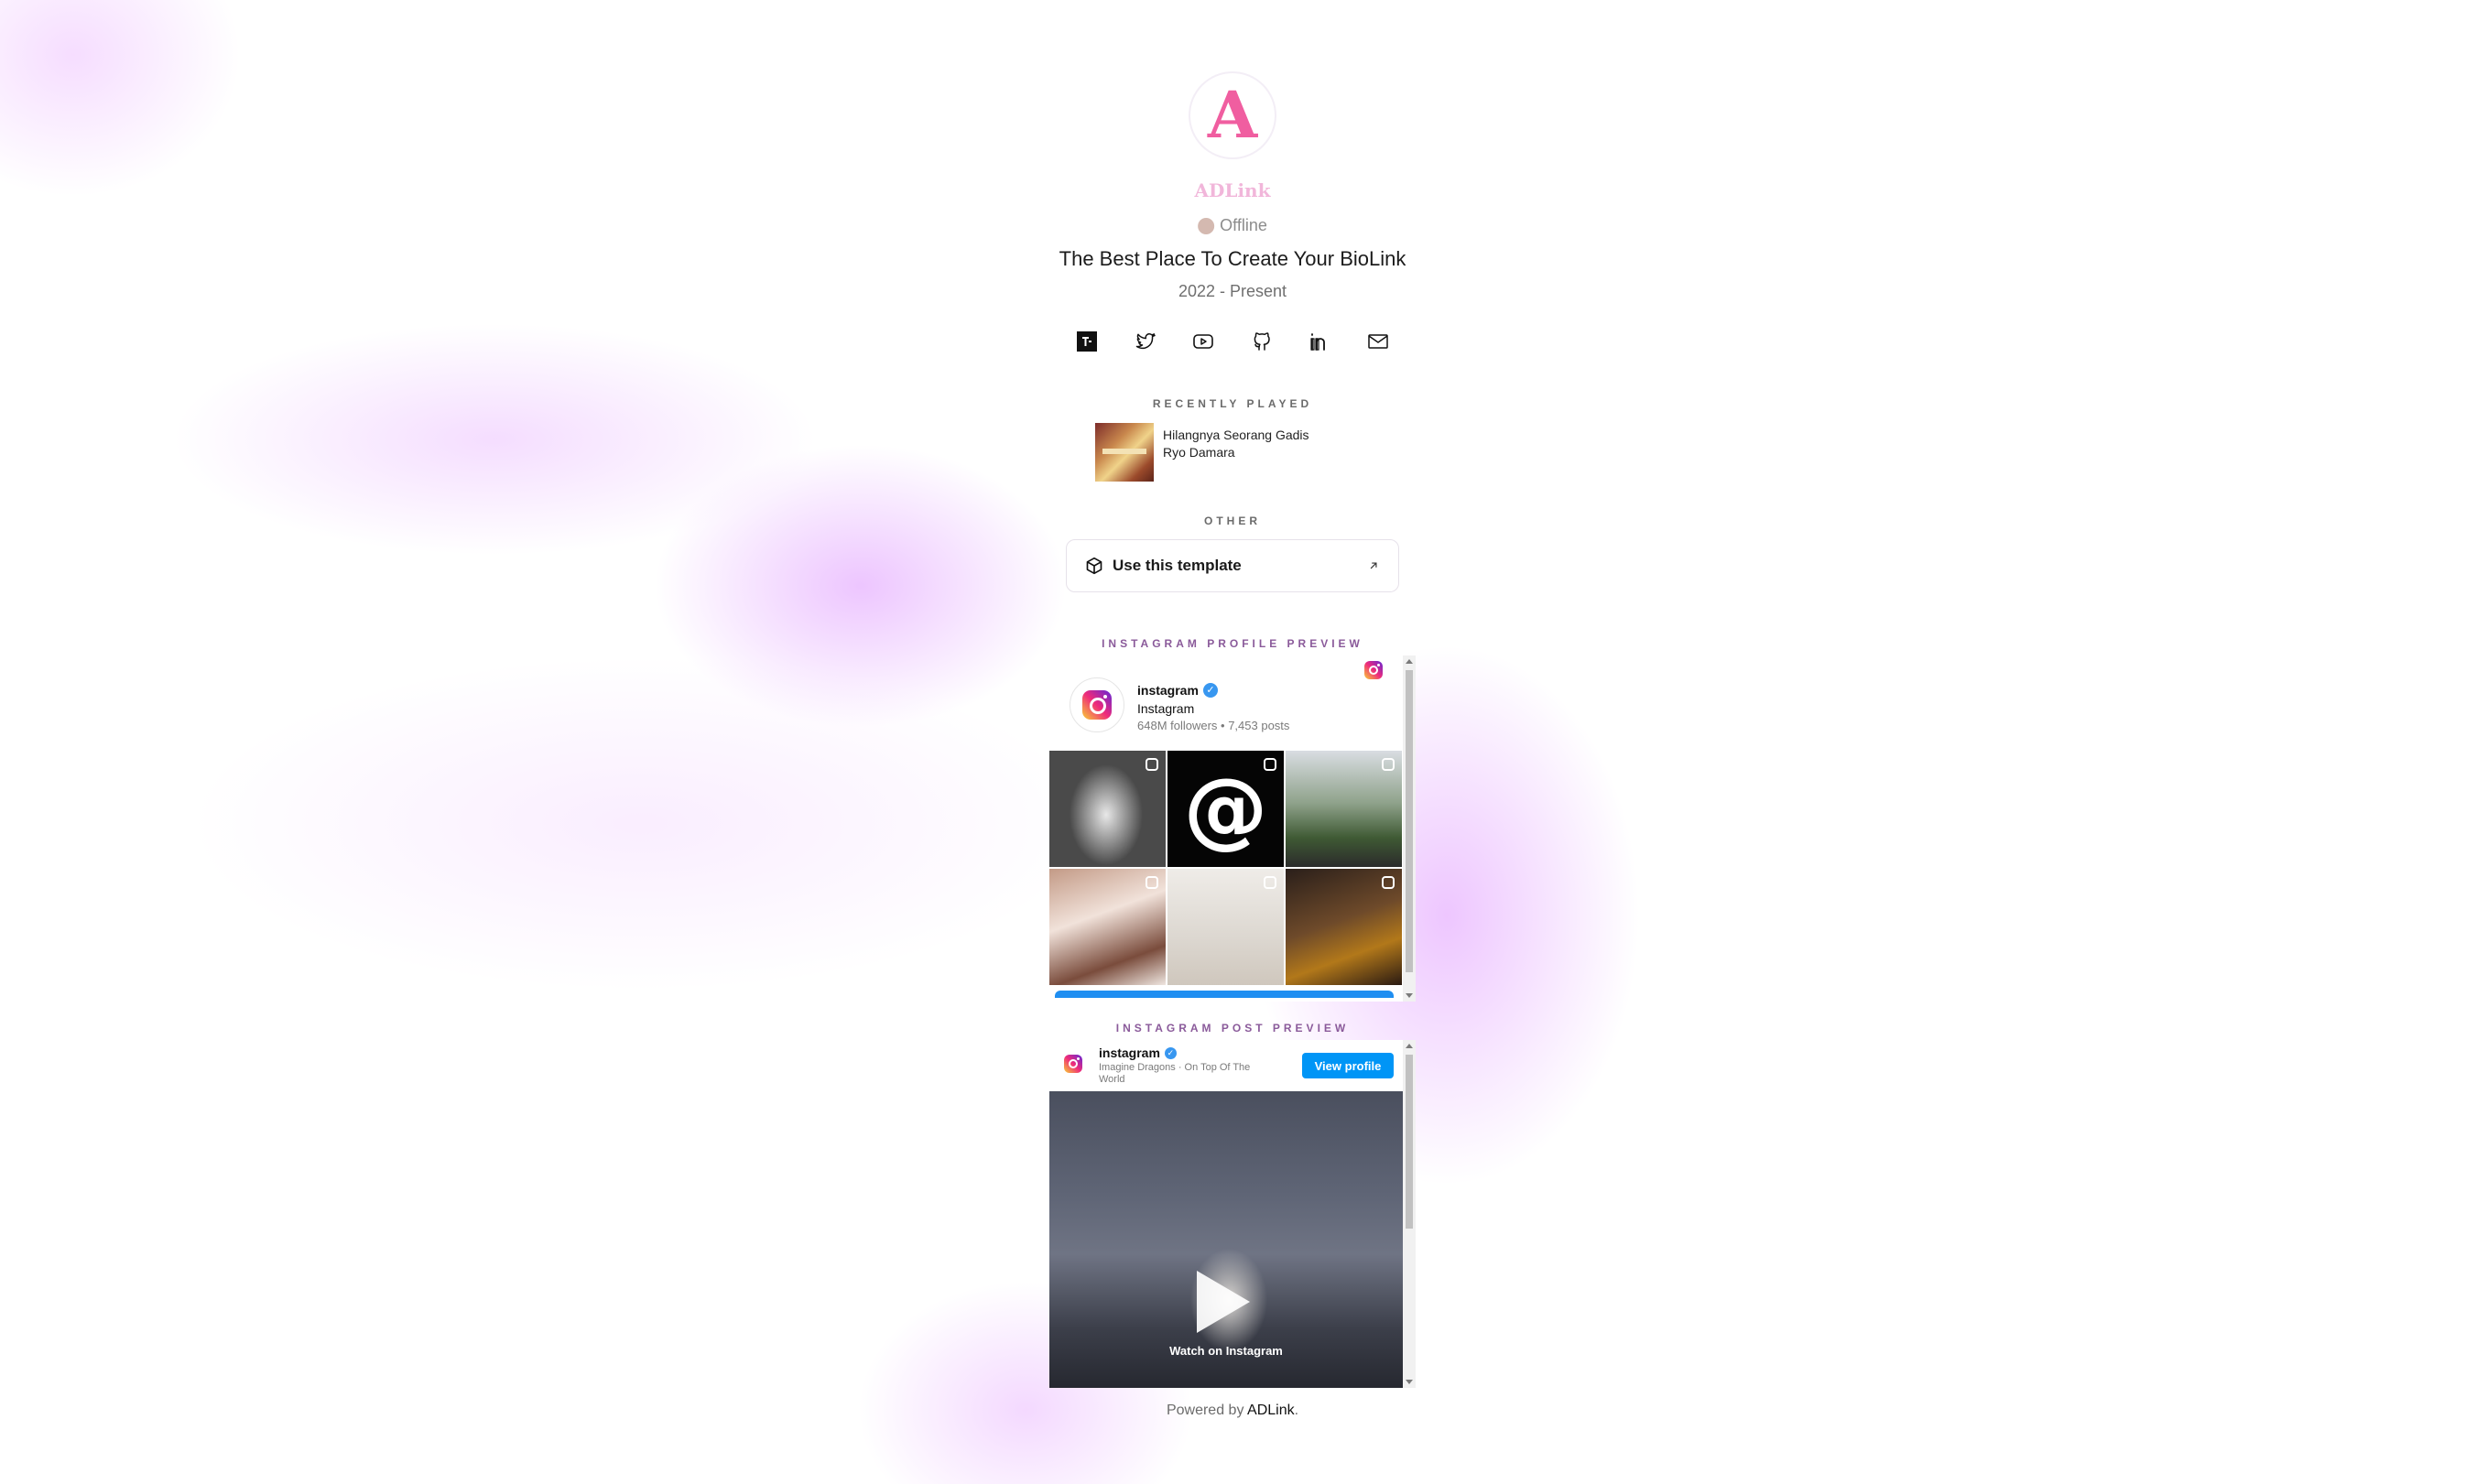  I want to click on github-icon, so click(1262, 342).